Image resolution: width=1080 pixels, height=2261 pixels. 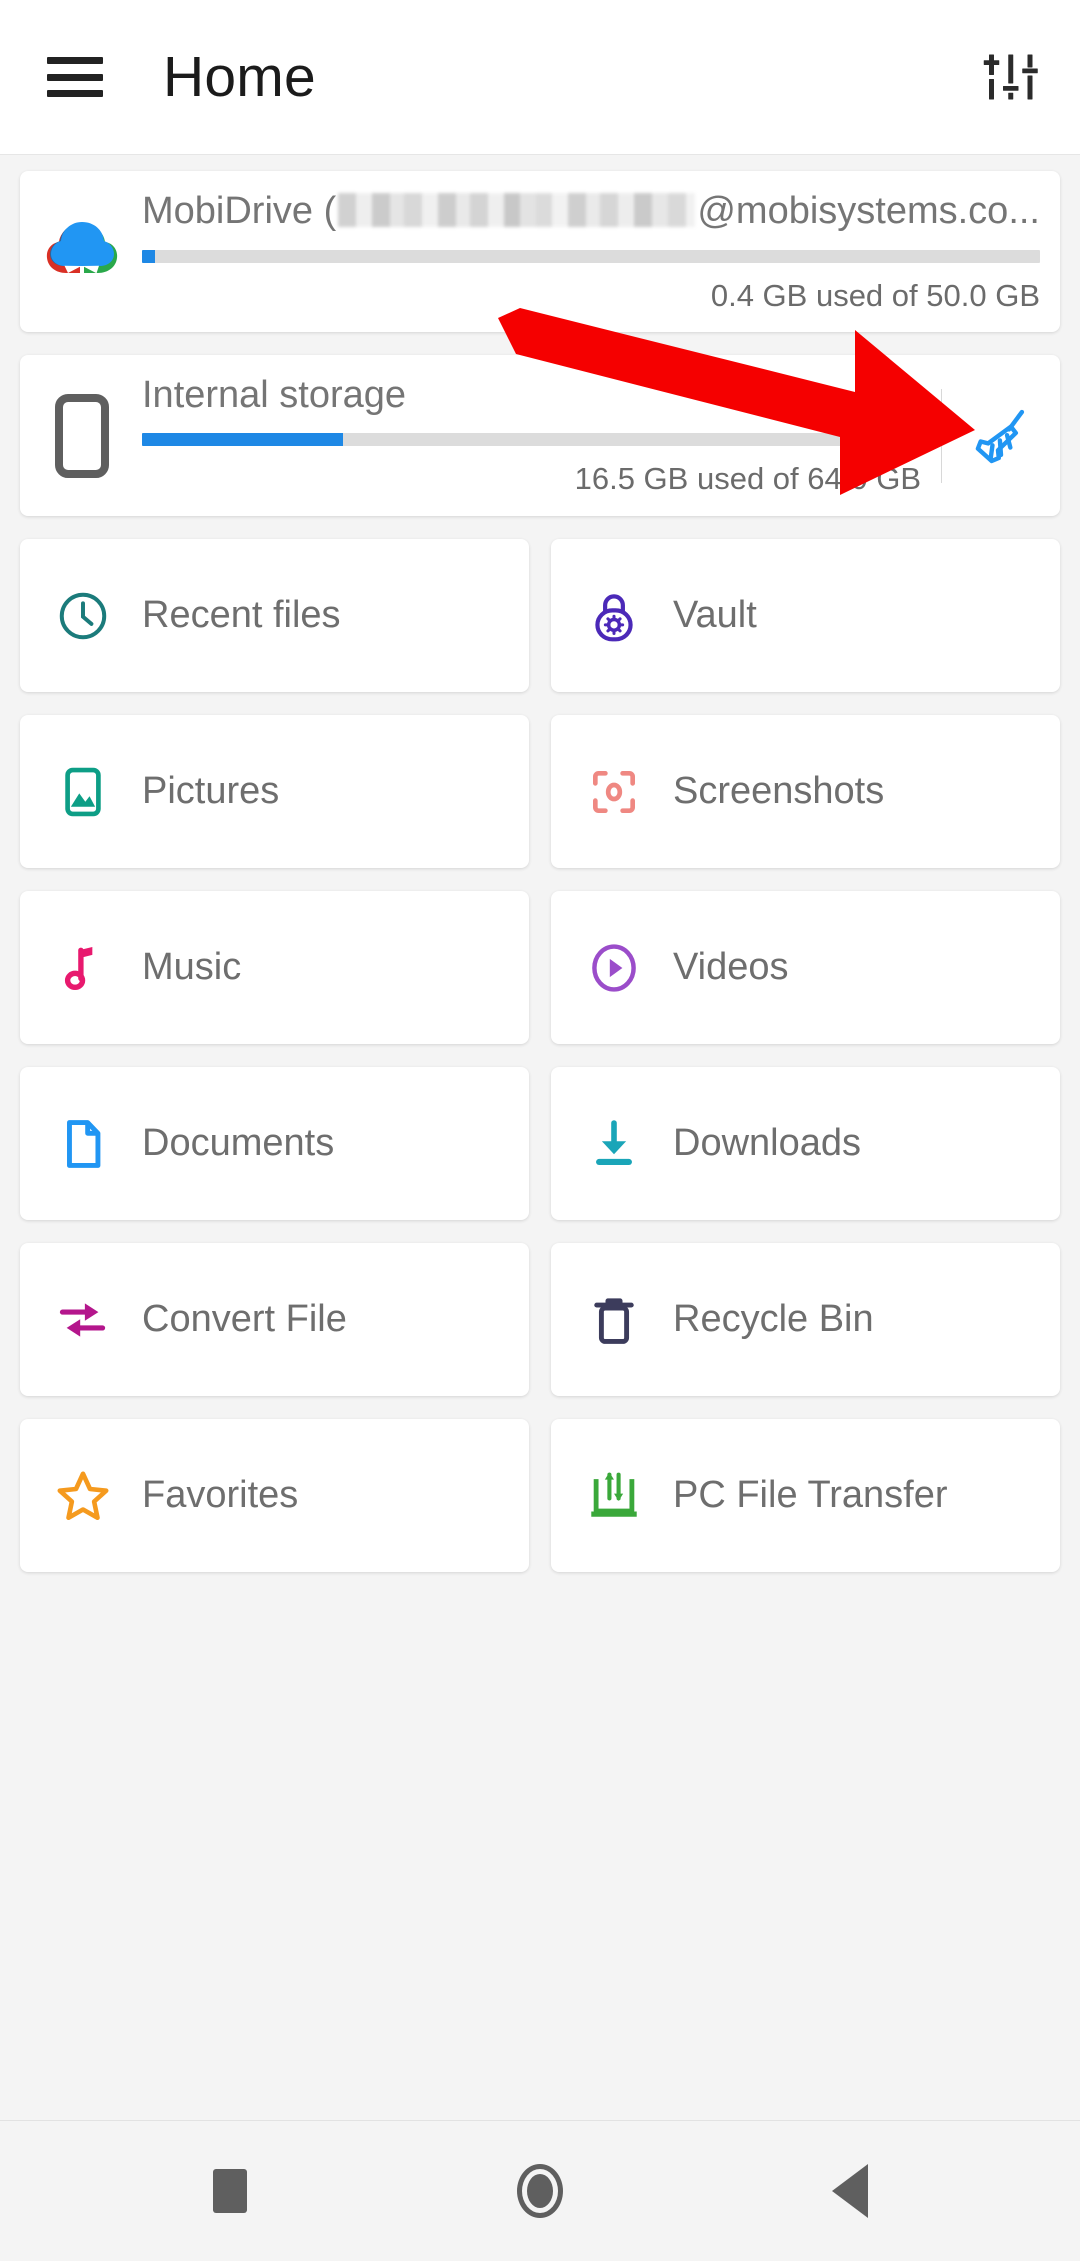 I want to click on document-glyph, so click(x=84, y=1143).